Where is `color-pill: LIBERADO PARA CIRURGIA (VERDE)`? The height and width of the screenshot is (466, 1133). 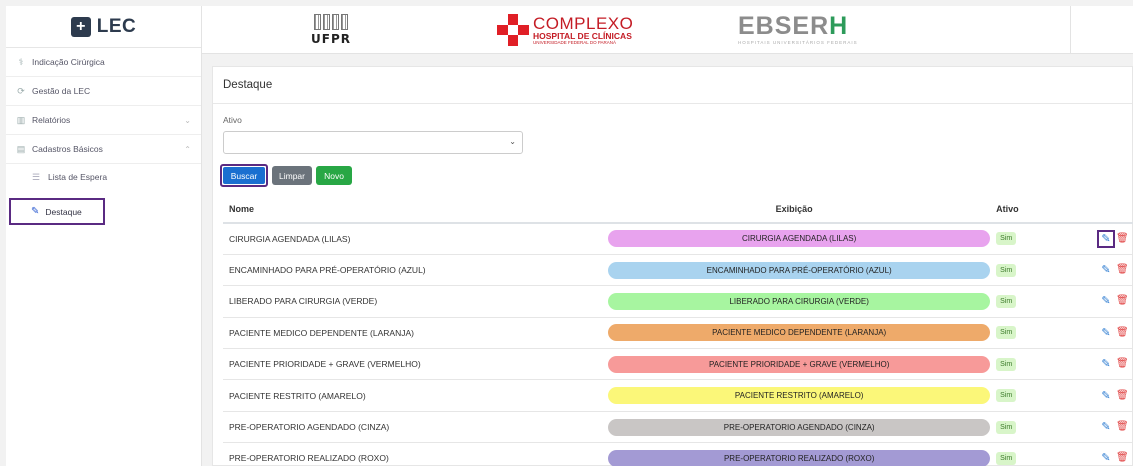
color-pill: LIBERADO PARA CIRURGIA (VERDE) is located at coordinates (799, 301).